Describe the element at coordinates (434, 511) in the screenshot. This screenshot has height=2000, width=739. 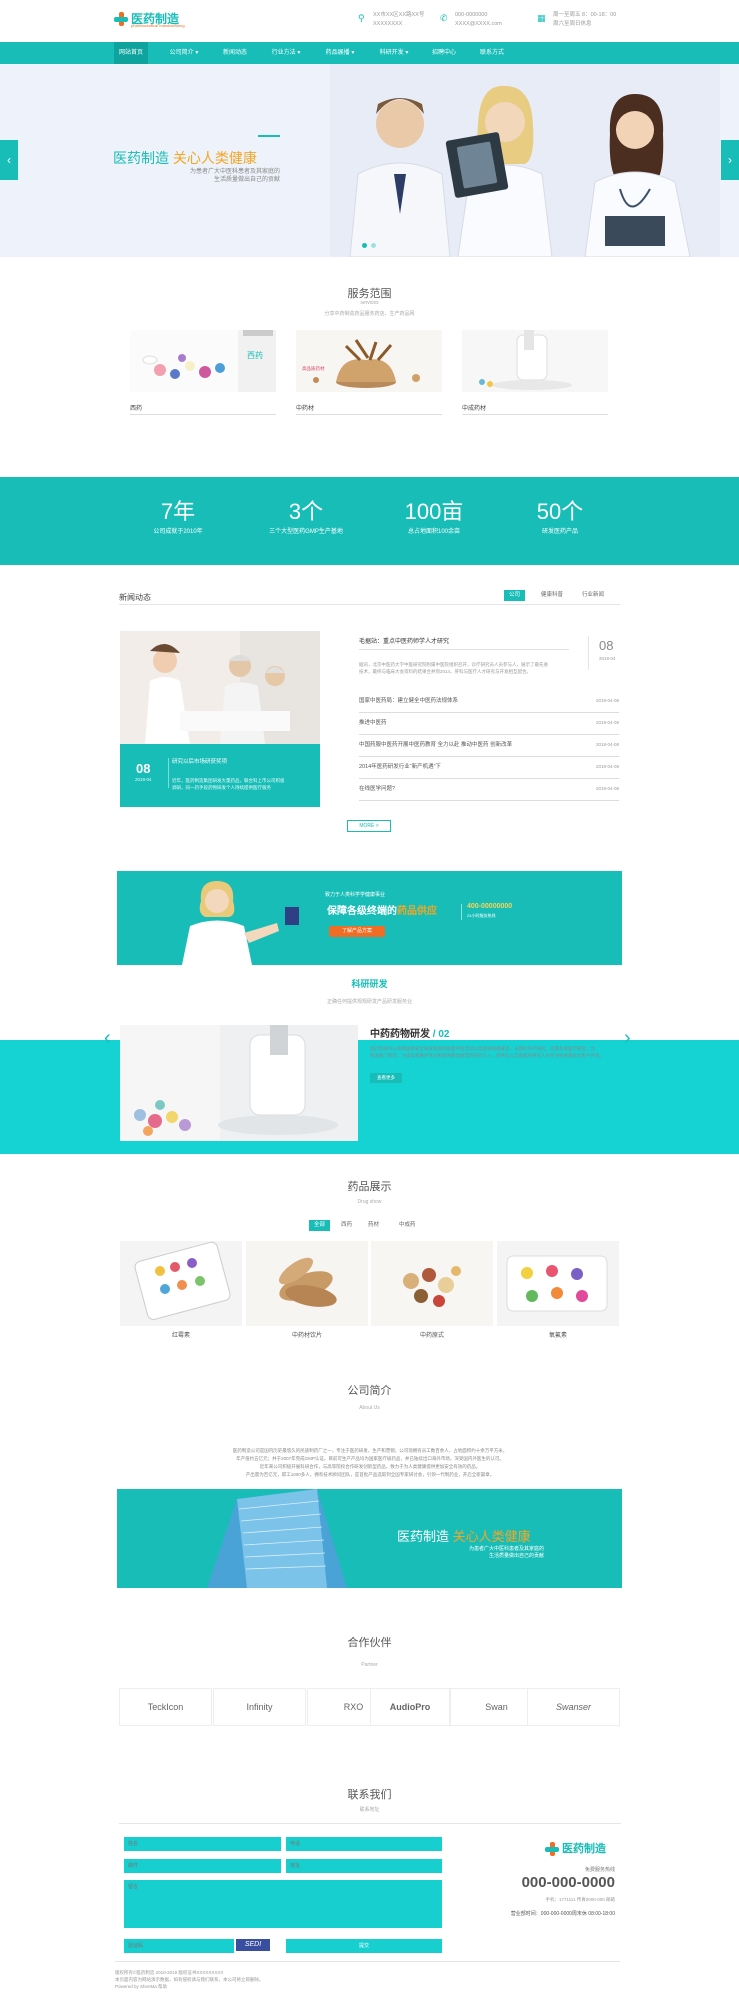
I see `stat-area-number: 100亩` at that location.